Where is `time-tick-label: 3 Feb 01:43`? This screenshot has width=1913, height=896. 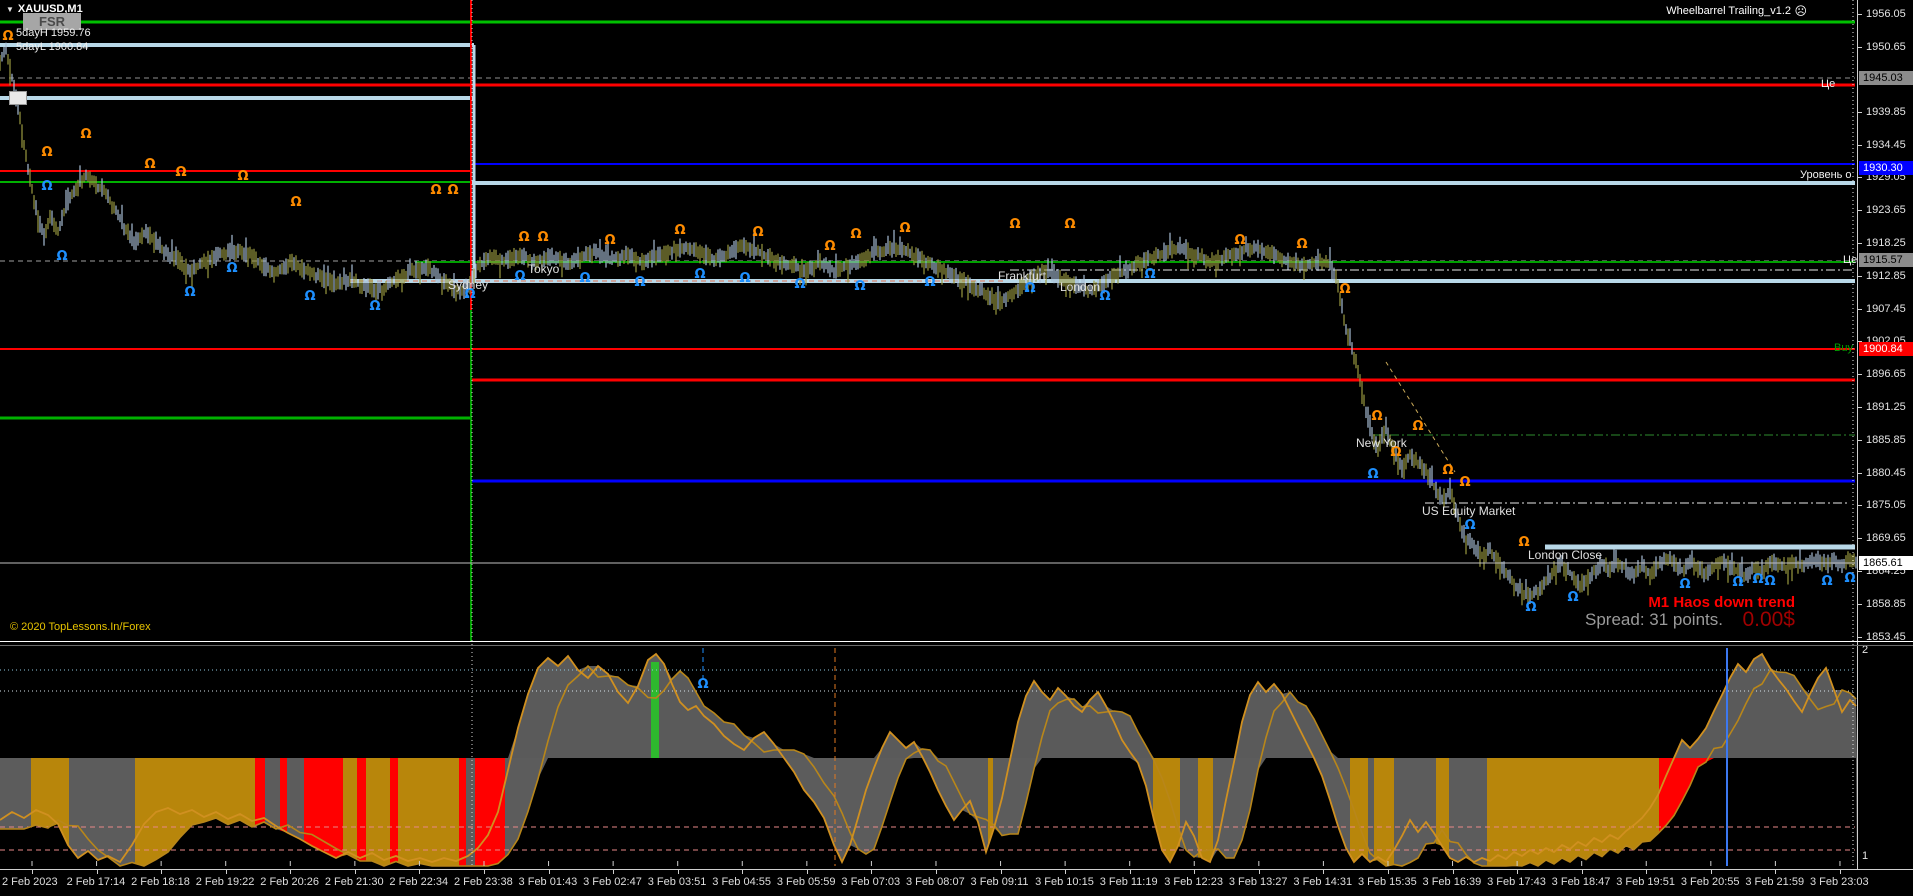 time-tick-label: 3 Feb 01:43 is located at coordinates (548, 882).